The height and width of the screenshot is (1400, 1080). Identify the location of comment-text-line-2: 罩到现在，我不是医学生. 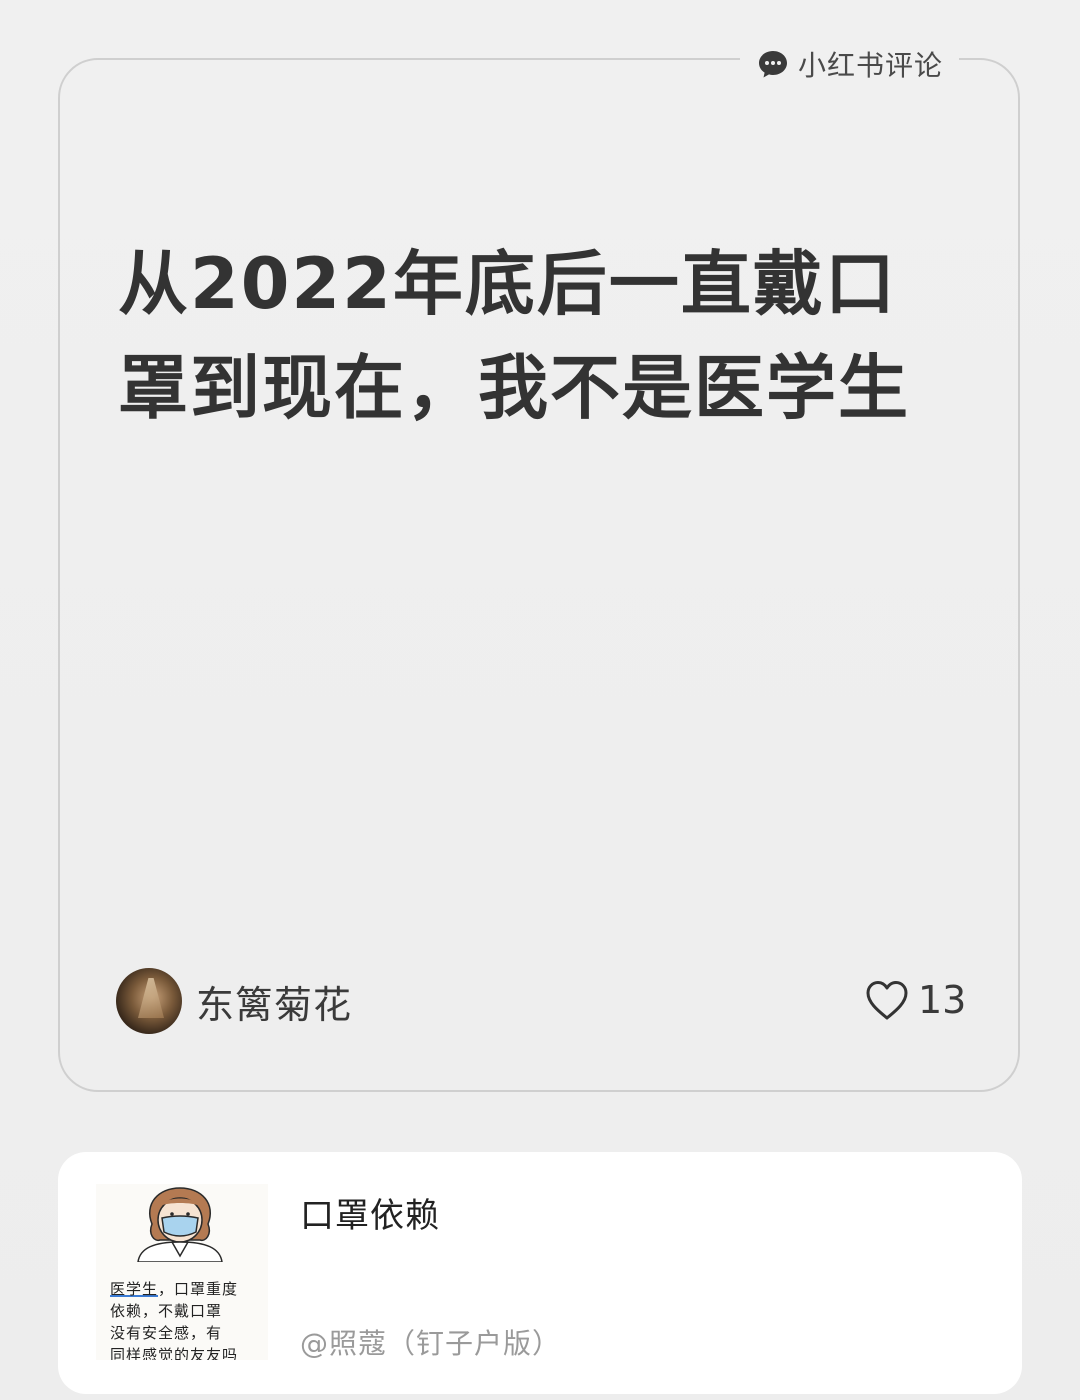
(514, 388).